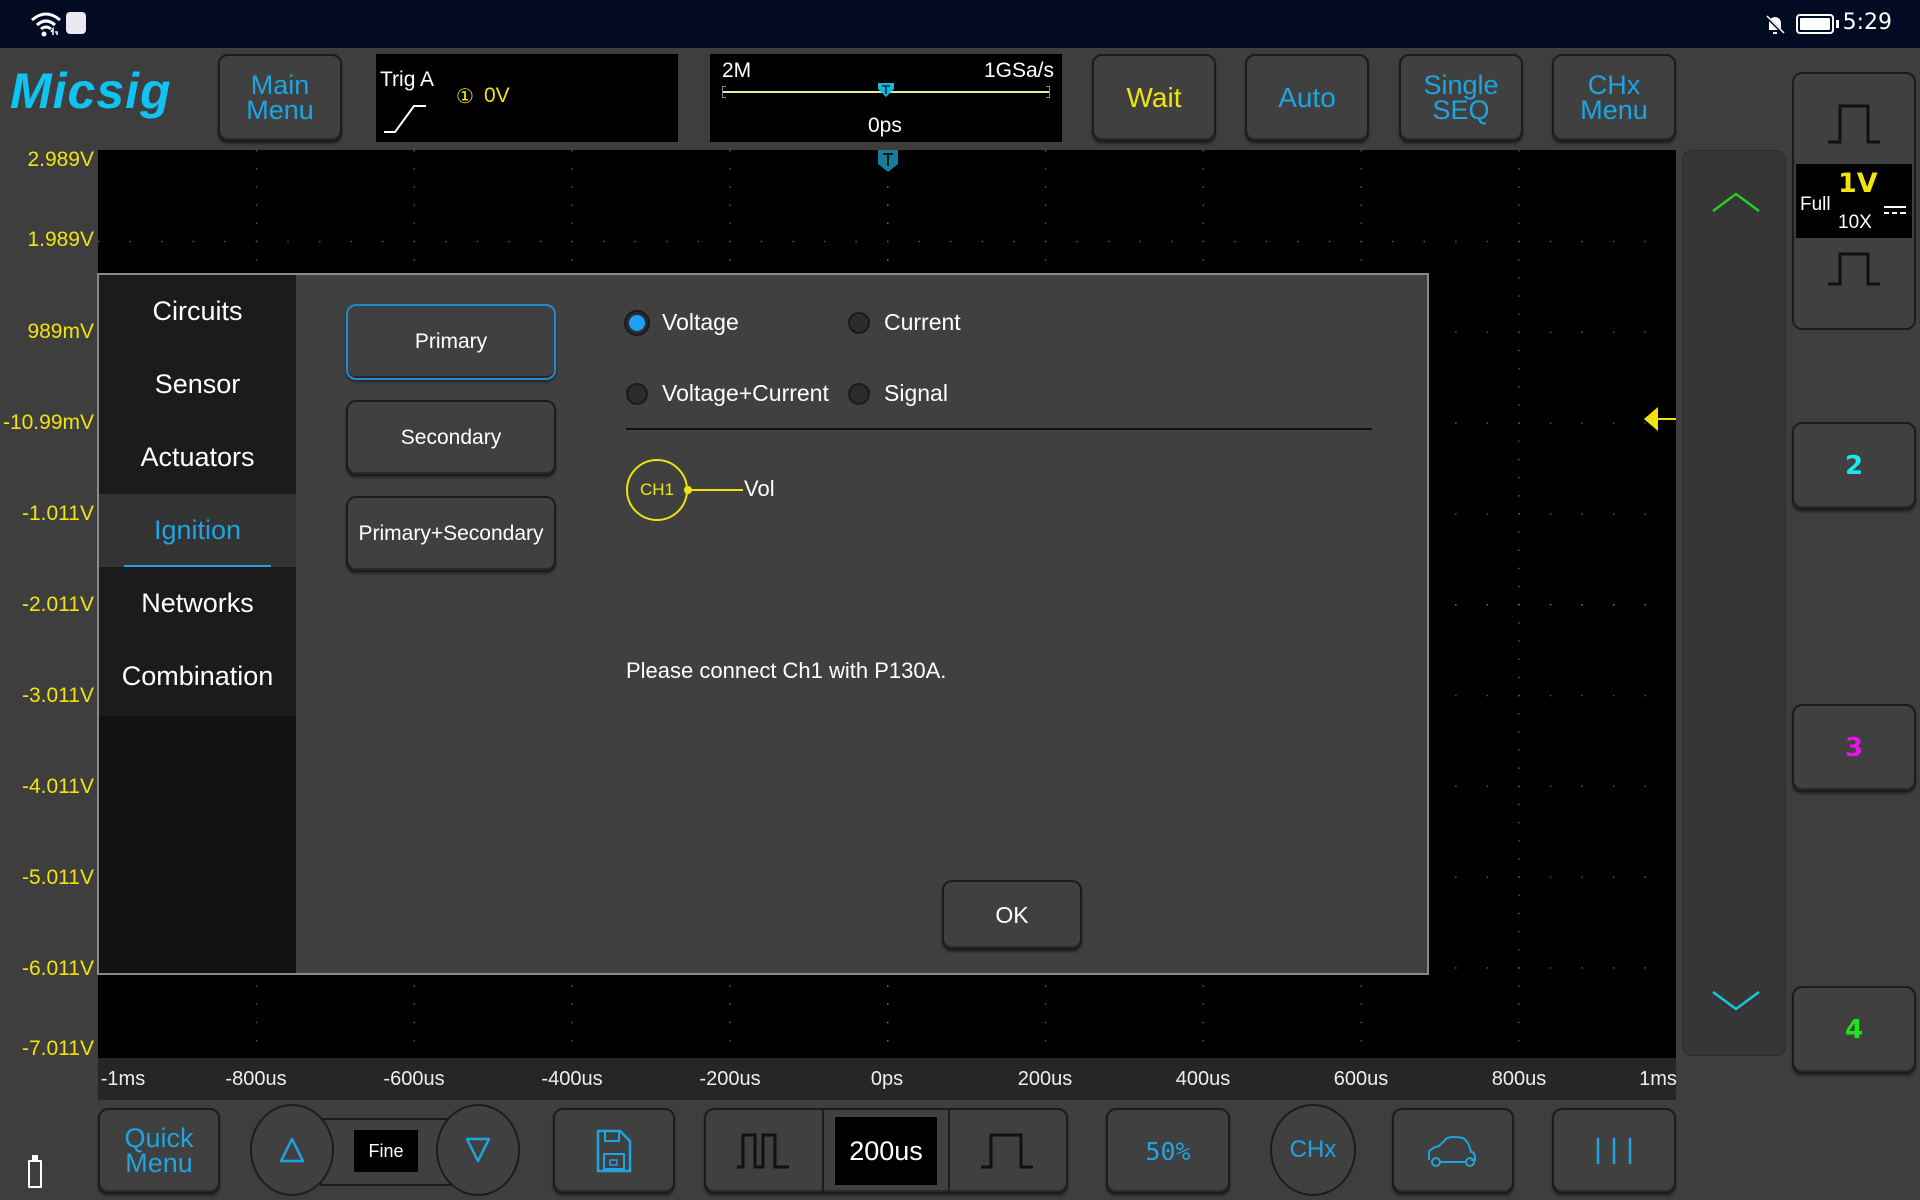  What do you see at coordinates (904, 322) in the screenshot?
I see `radio-current: Current` at bounding box center [904, 322].